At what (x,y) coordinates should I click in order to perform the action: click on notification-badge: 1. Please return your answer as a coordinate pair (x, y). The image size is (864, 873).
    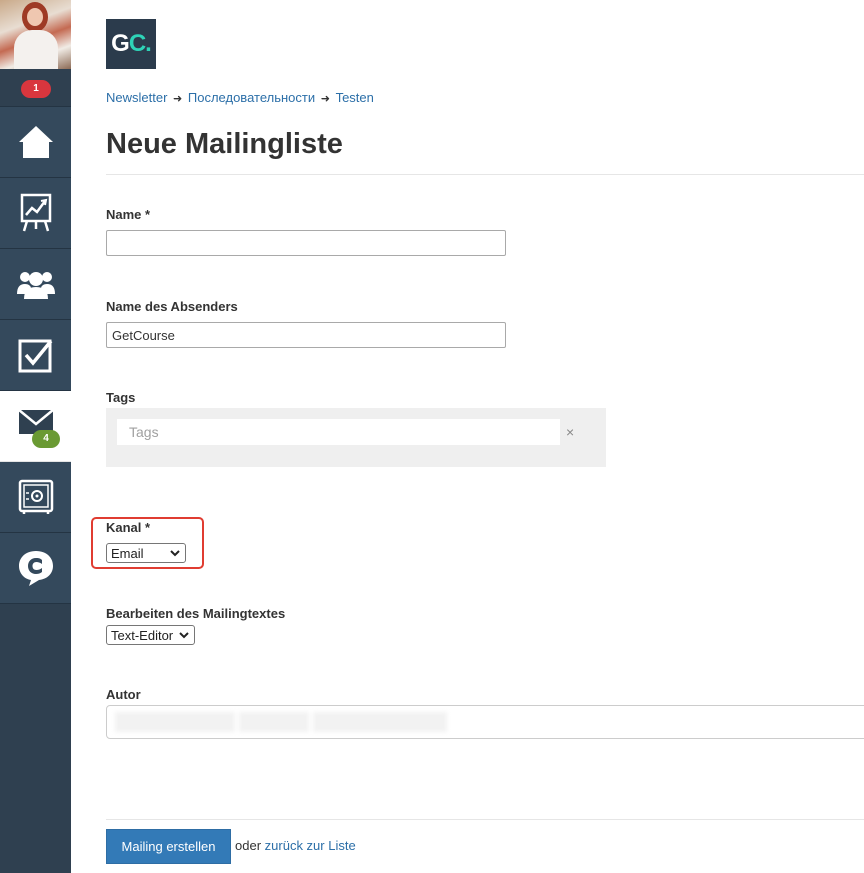
    Looking at the image, I should click on (36, 89).